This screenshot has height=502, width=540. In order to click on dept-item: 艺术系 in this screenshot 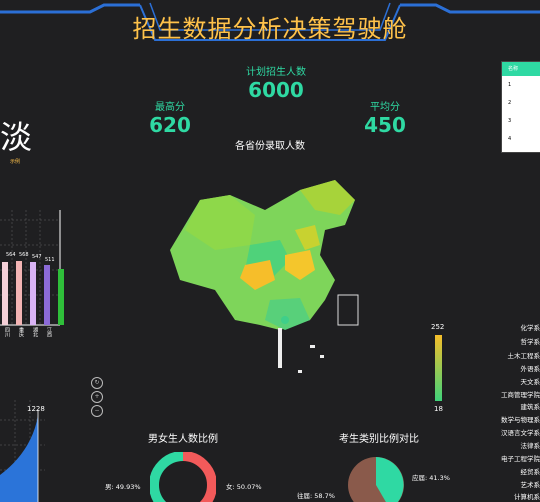, I will do `click(530, 485)`.